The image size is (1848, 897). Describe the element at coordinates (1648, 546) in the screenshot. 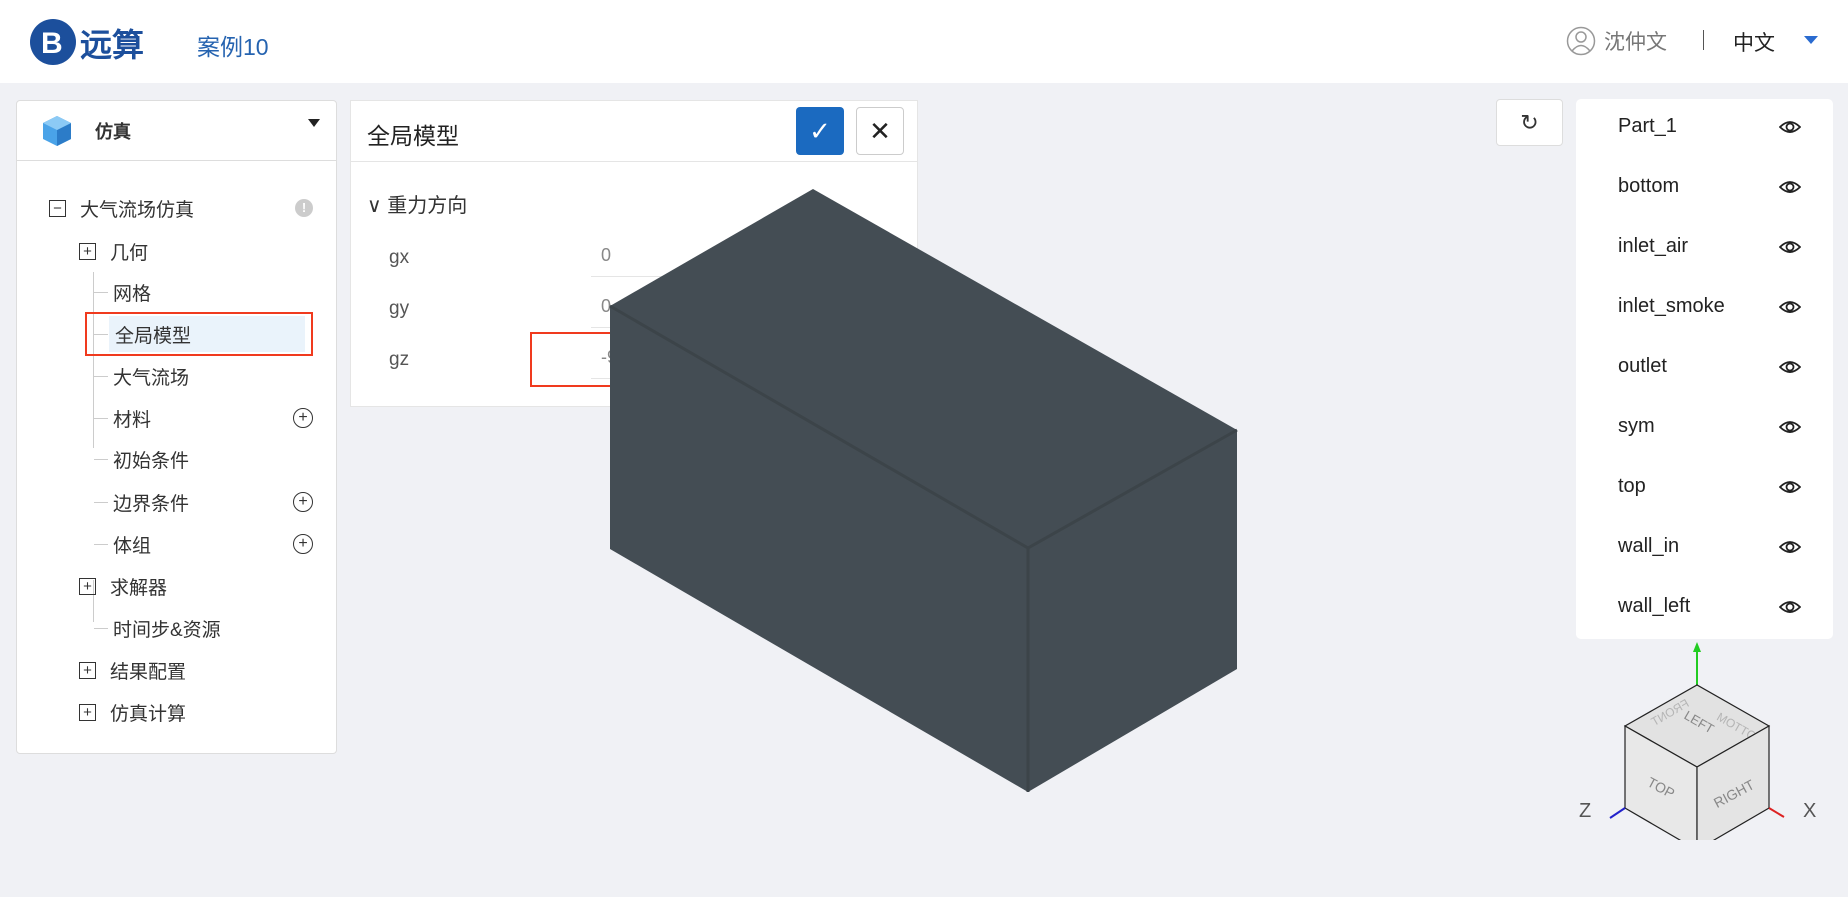

I see `part-item: wall_in` at that location.